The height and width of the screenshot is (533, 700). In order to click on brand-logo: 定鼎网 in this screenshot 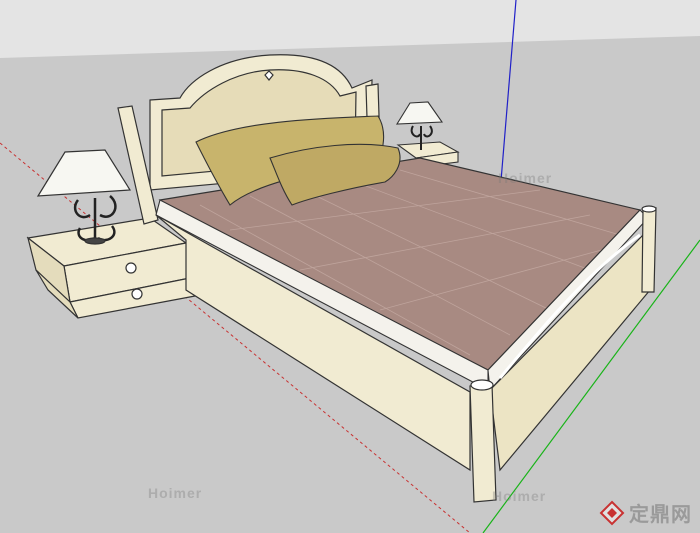, I will do `click(645, 512)`.